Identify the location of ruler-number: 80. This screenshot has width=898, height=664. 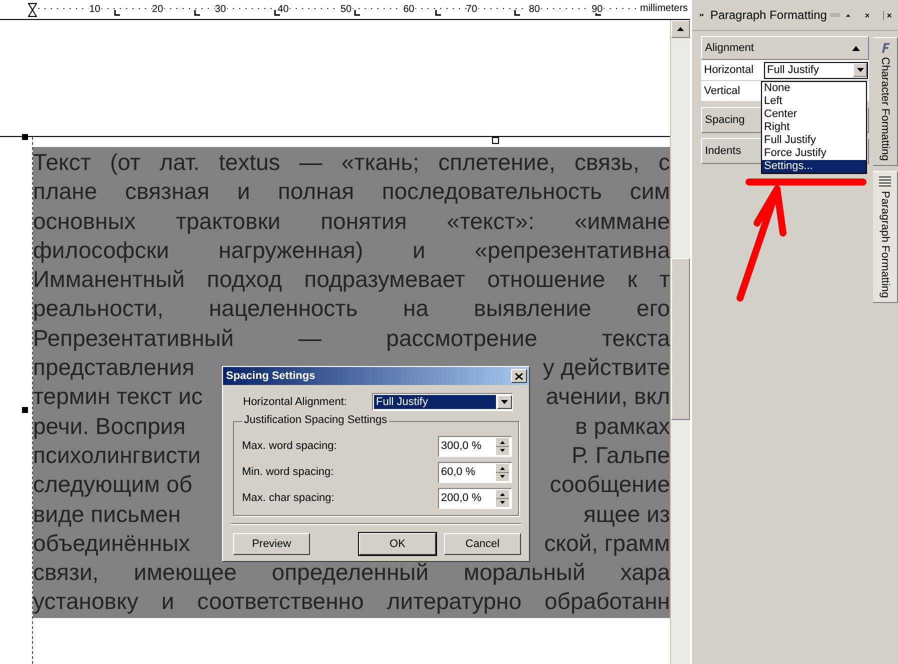
(534, 9).